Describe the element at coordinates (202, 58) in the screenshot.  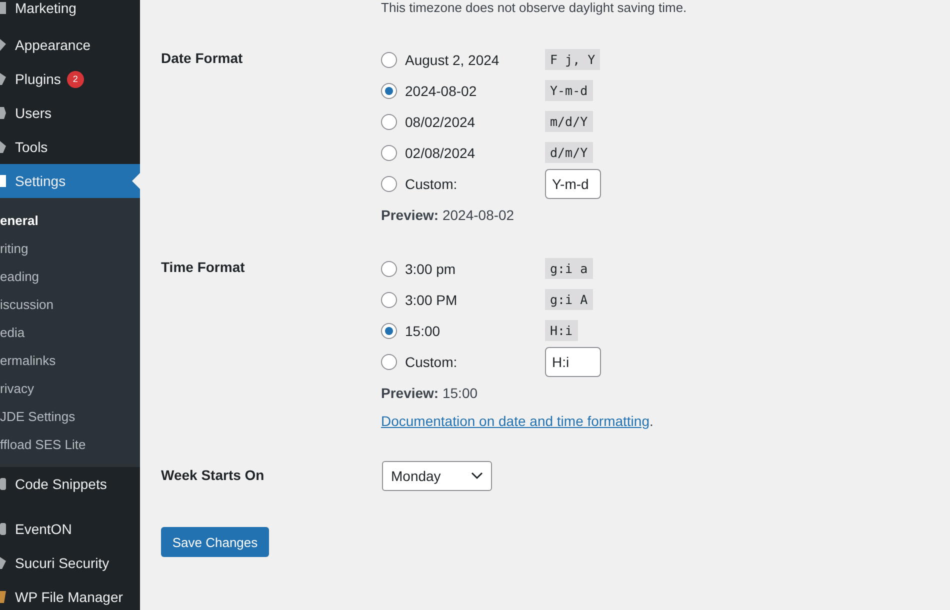
I see `field-label: Date Format` at that location.